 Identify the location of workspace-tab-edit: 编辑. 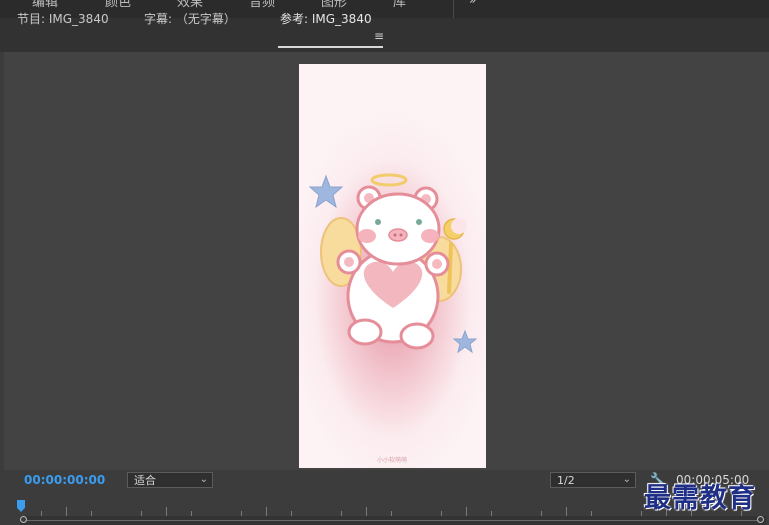
(45, 5).